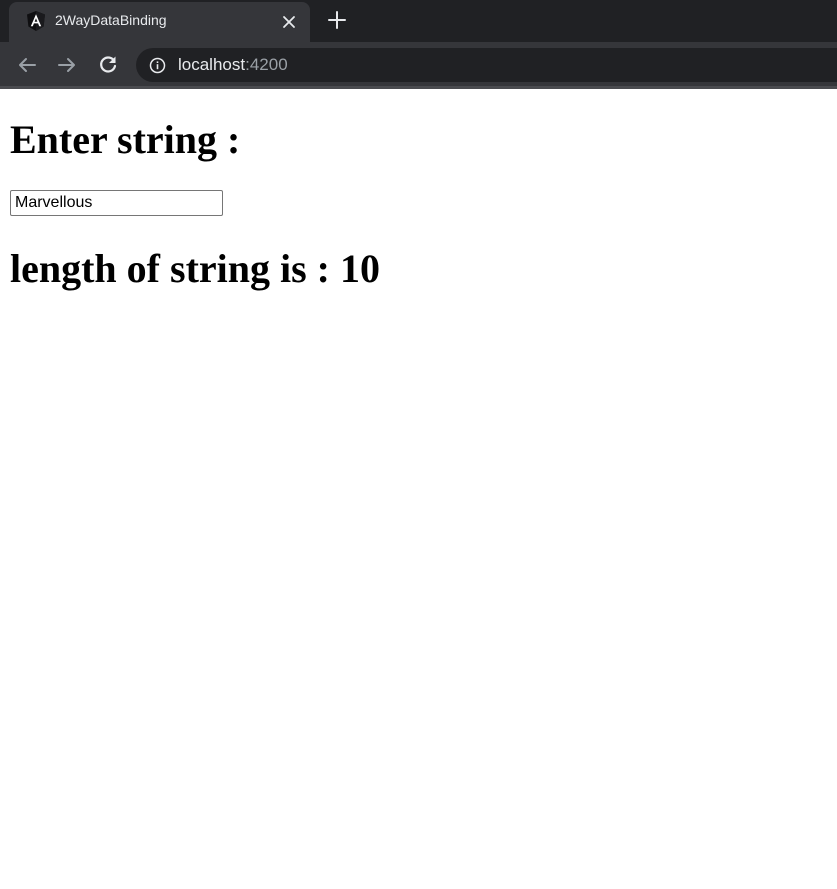 This screenshot has height=889, width=837. Describe the element at coordinates (175, 268) in the screenshot. I see `length-label: length of string is :` at that location.